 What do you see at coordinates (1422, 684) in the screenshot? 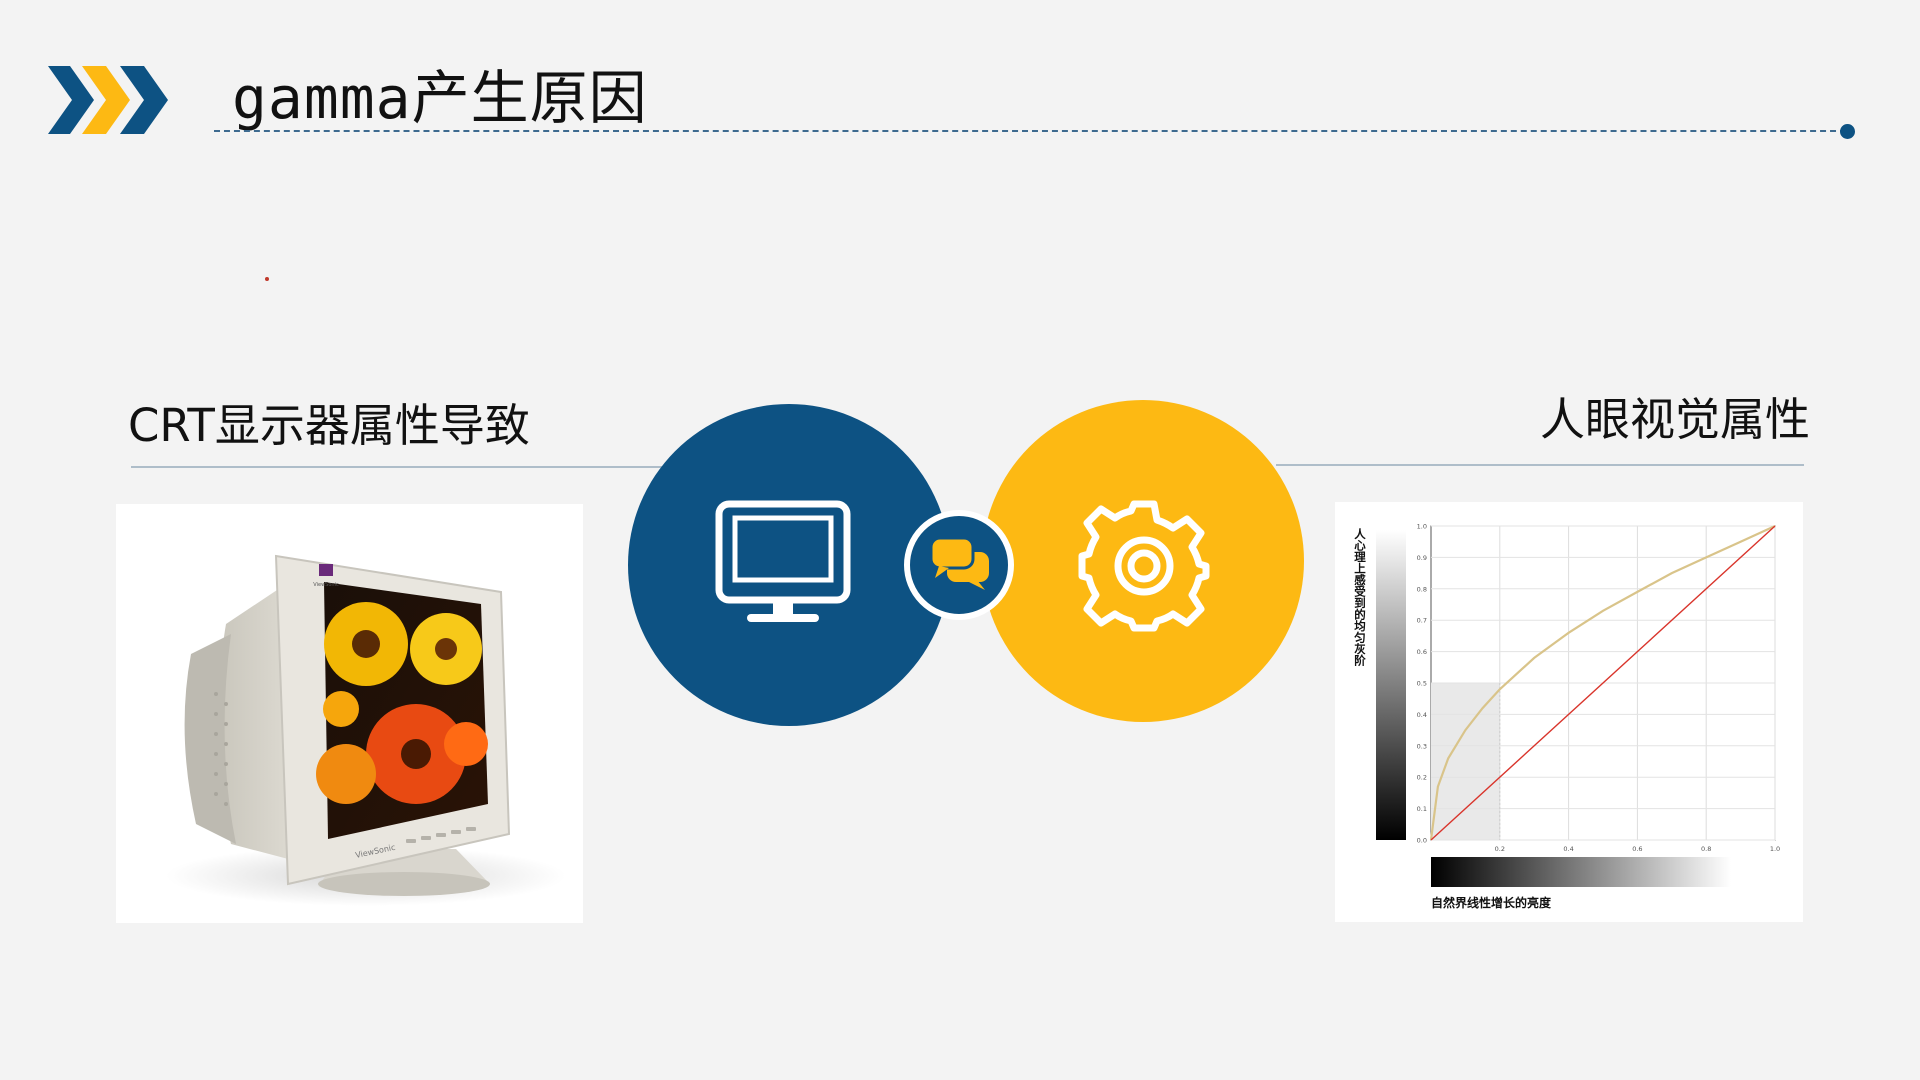
I see `y-tick-label: 0.5` at bounding box center [1422, 684].